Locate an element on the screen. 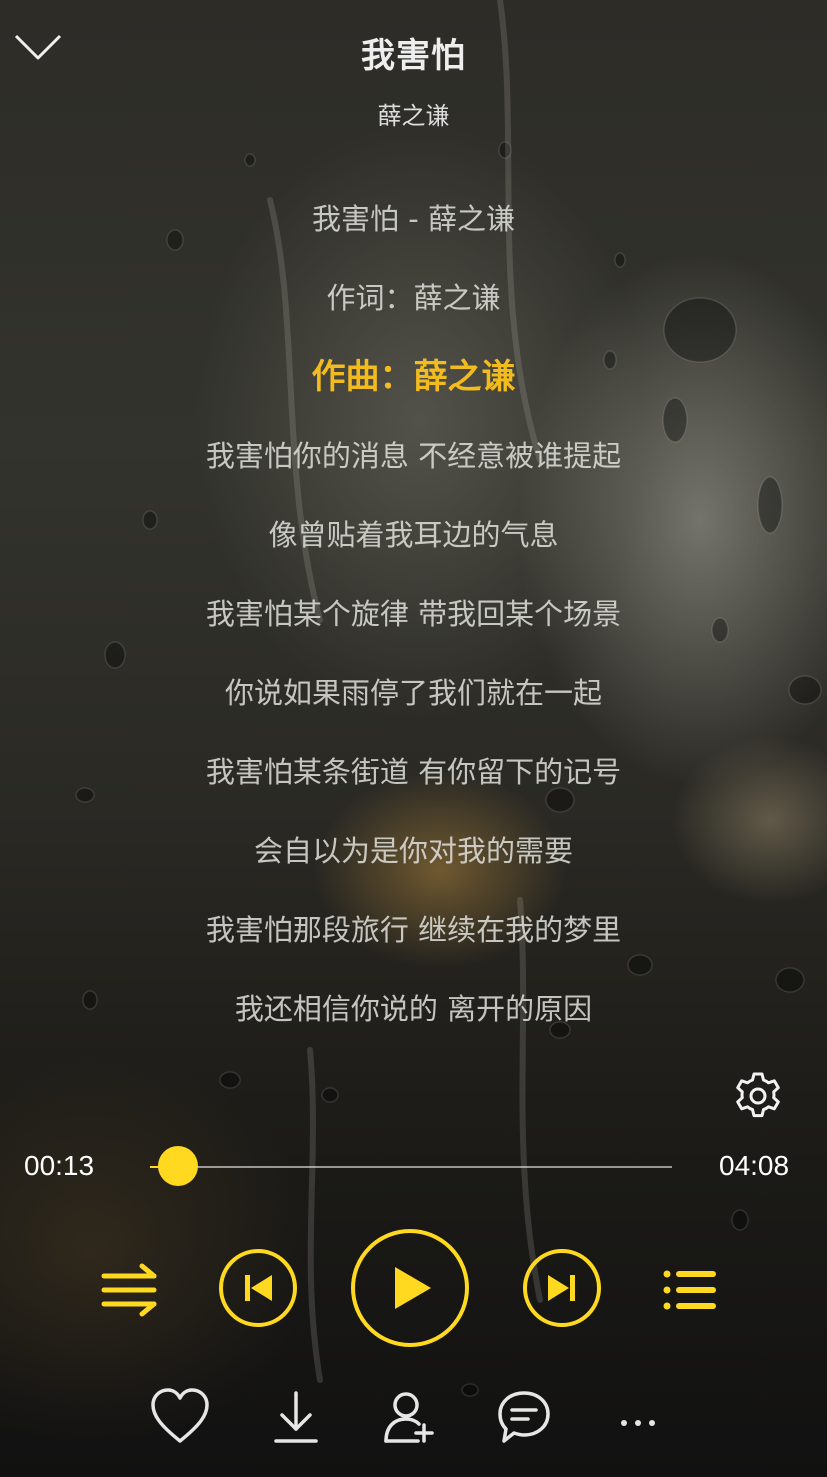  skip-previous-icon is located at coordinates (258, 1288).